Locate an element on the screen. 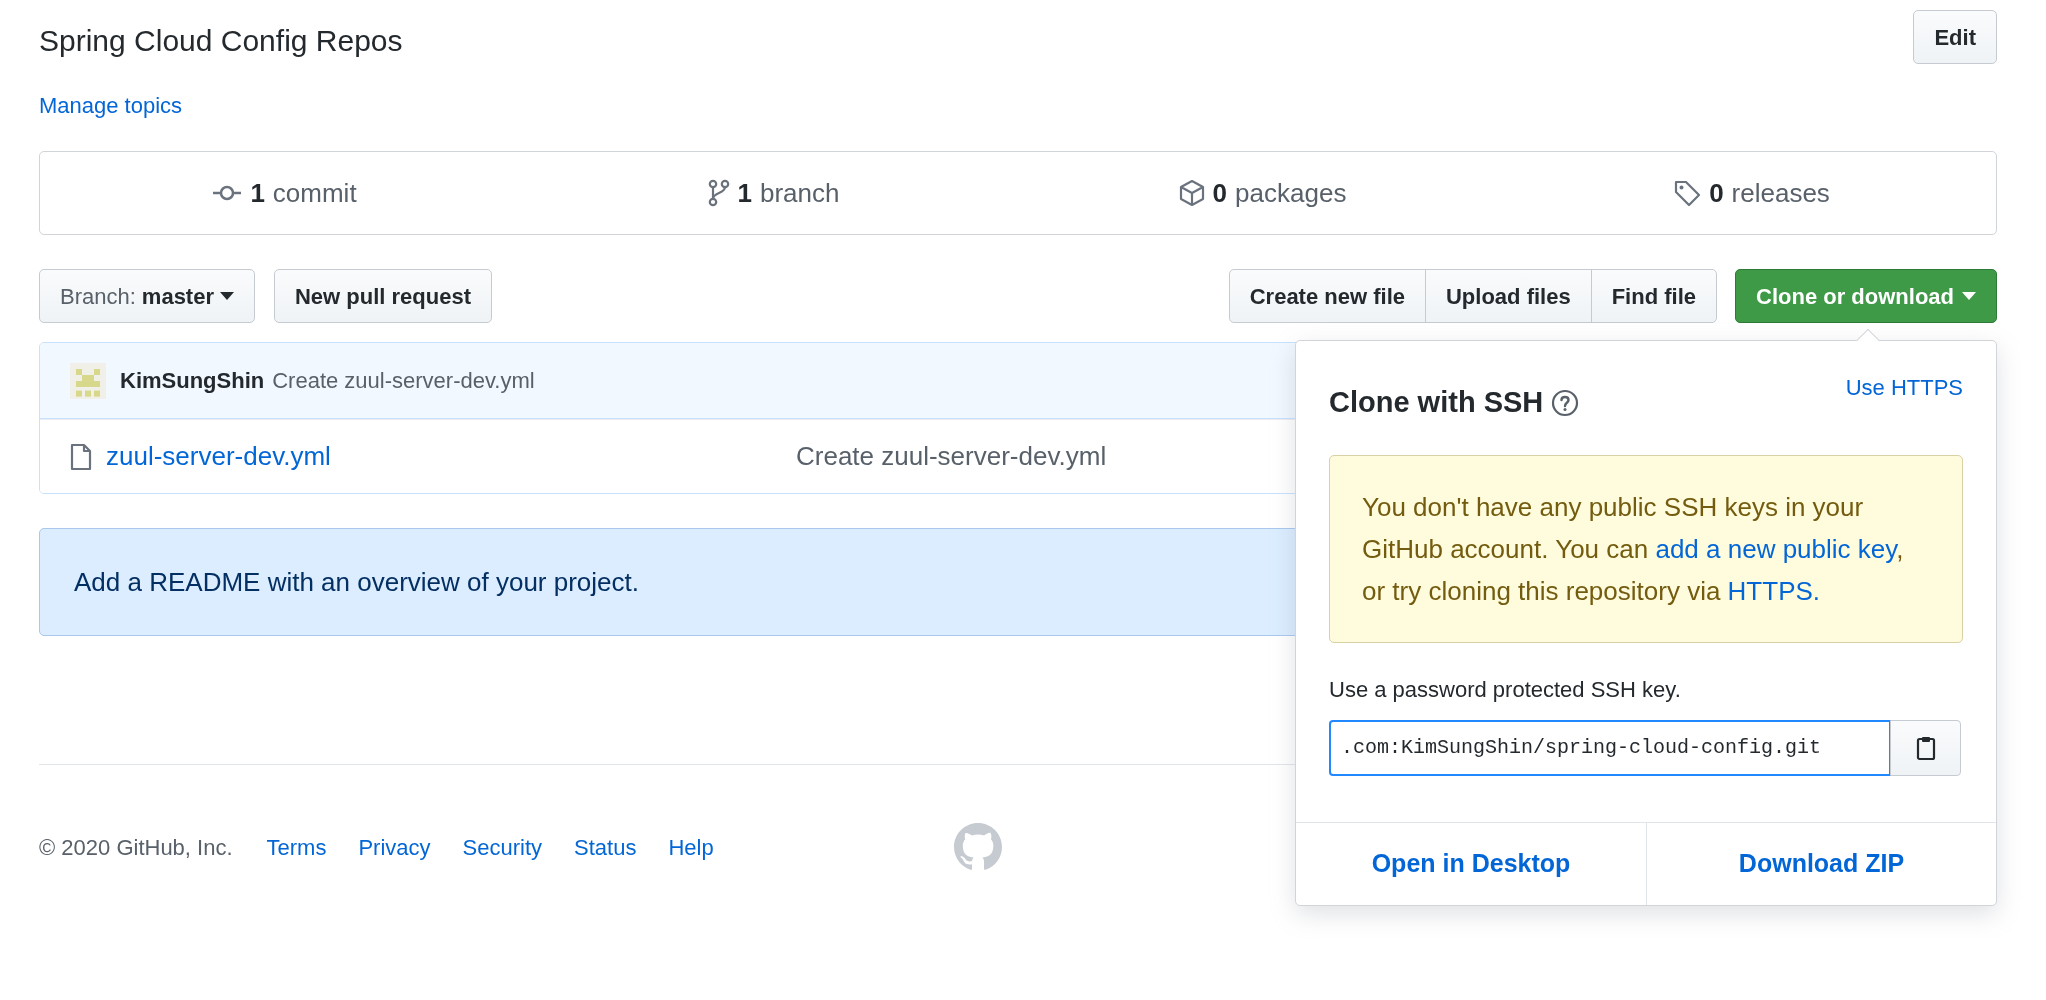 The width and height of the screenshot is (2046, 1000). file-action-button: Create new file is located at coordinates (1327, 296).